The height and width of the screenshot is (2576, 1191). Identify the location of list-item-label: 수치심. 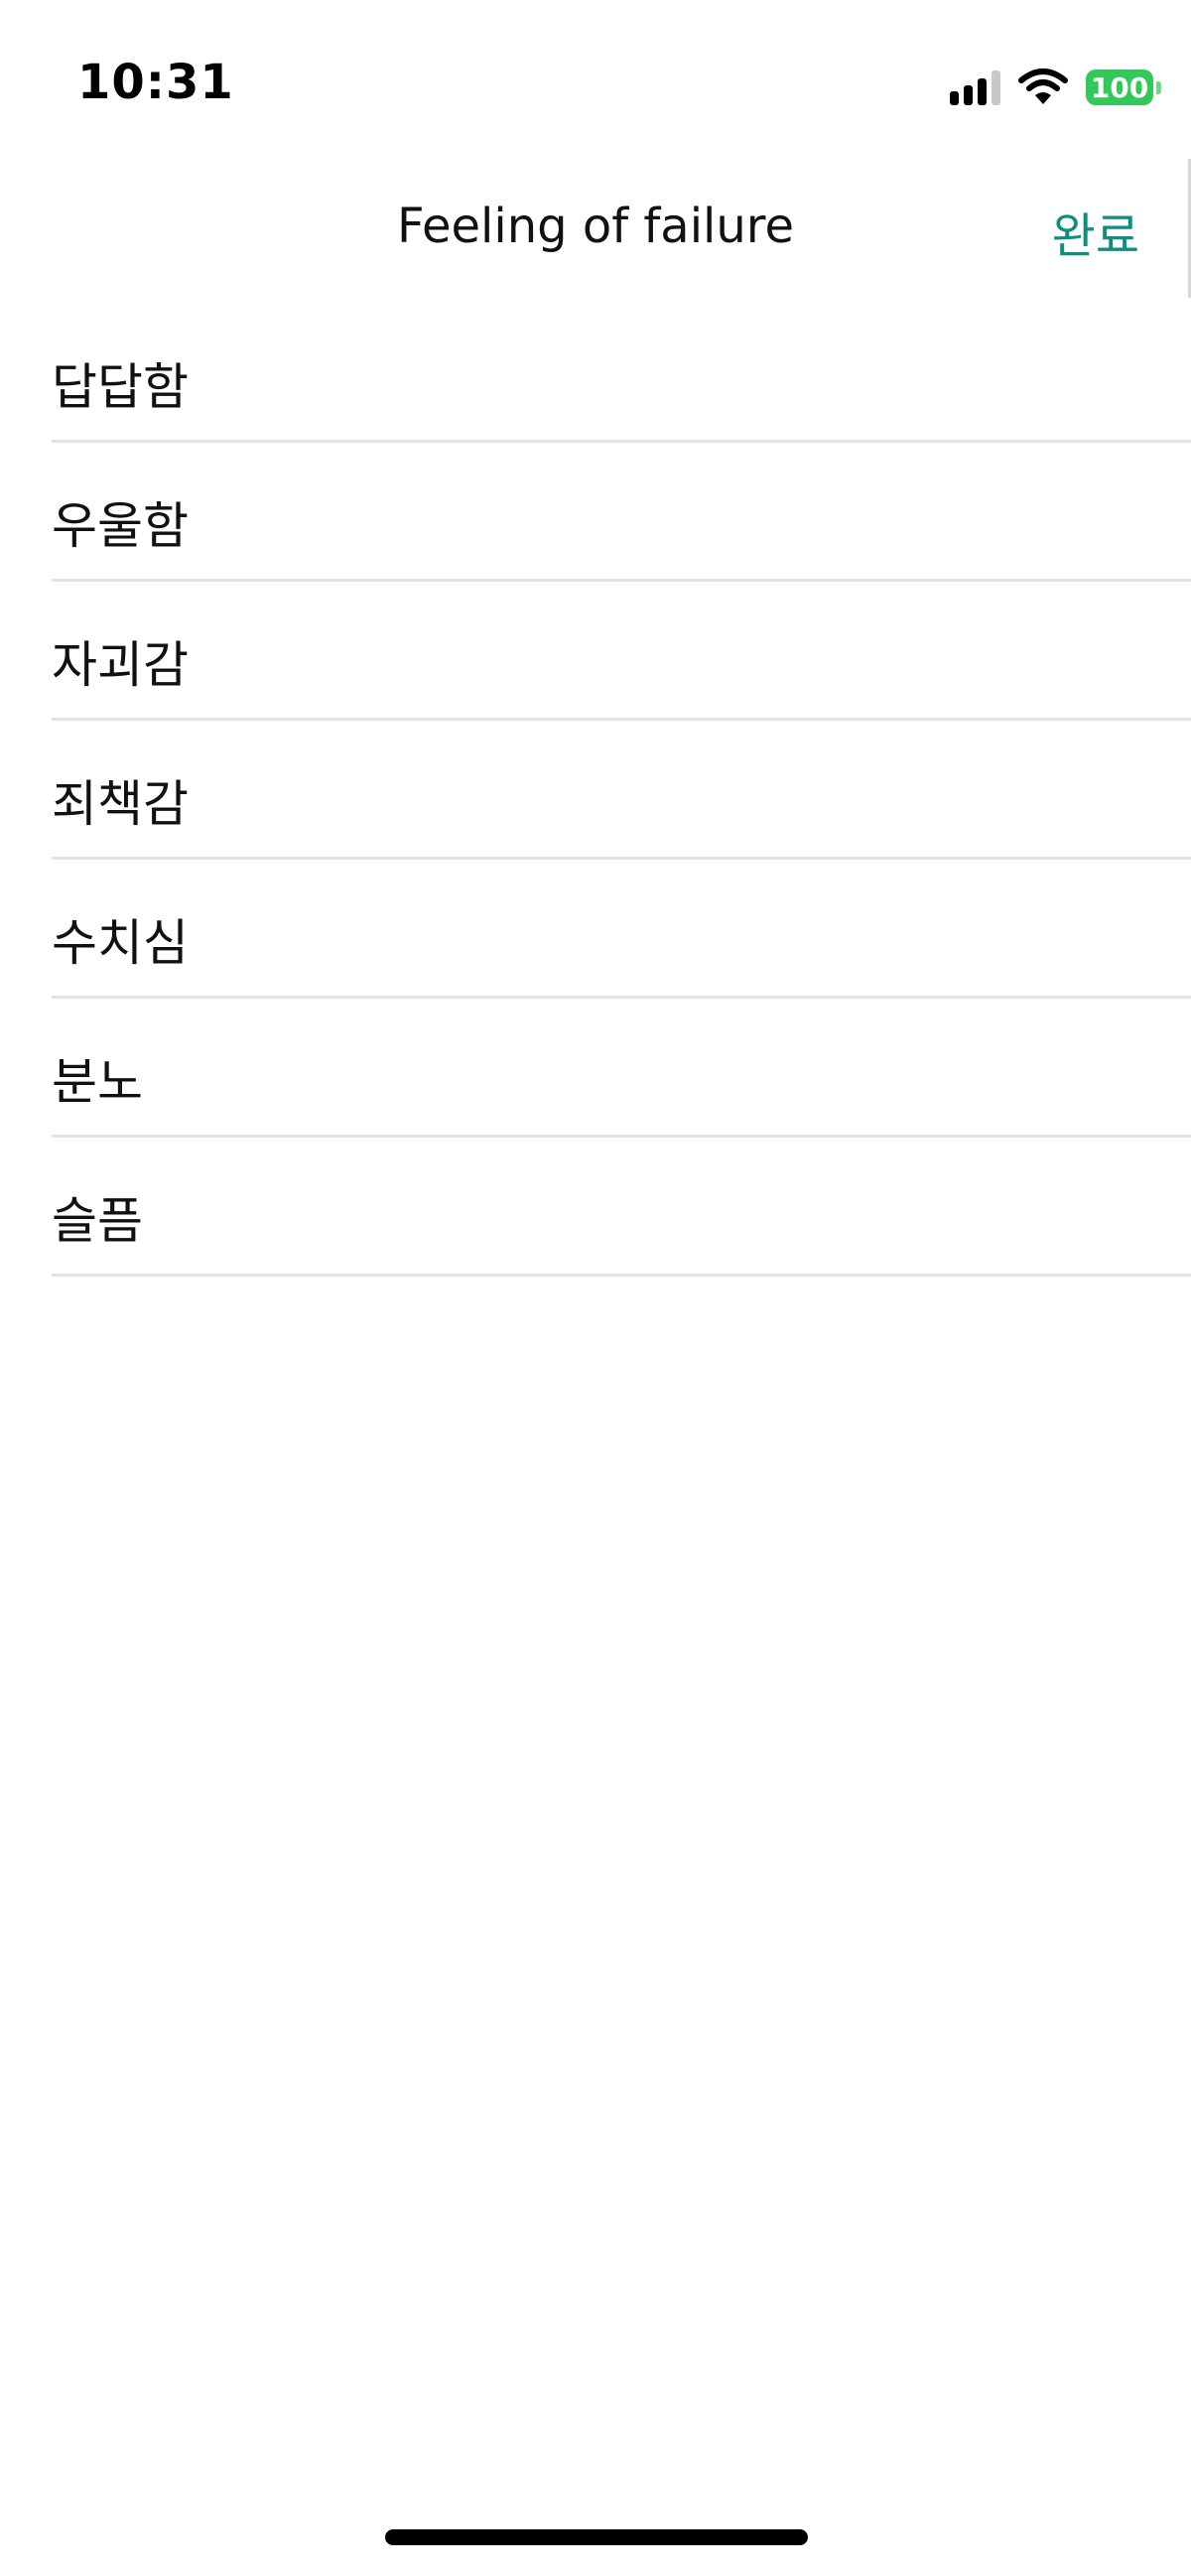
(121, 943).